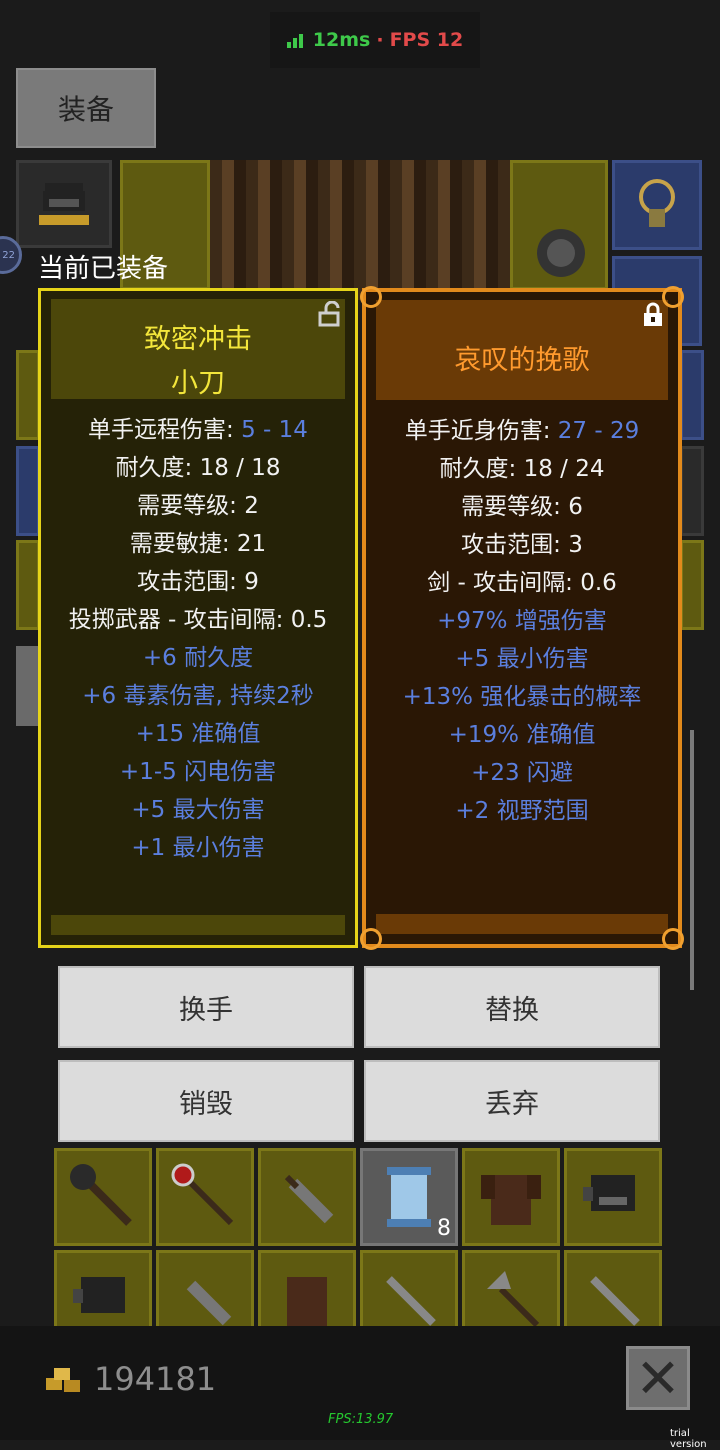 This screenshot has height=1450, width=720. What do you see at coordinates (513, 1299) in the screenshot?
I see `axe-icon` at bounding box center [513, 1299].